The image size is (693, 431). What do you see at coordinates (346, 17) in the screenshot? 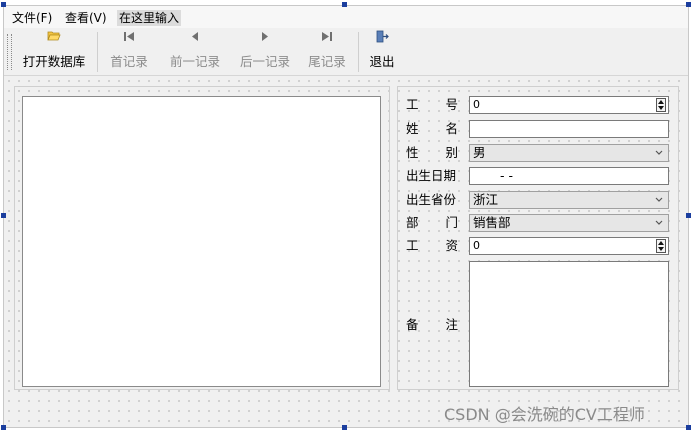
I see `menubar: 文件(F) 查看(V) 在这里输入` at bounding box center [346, 17].